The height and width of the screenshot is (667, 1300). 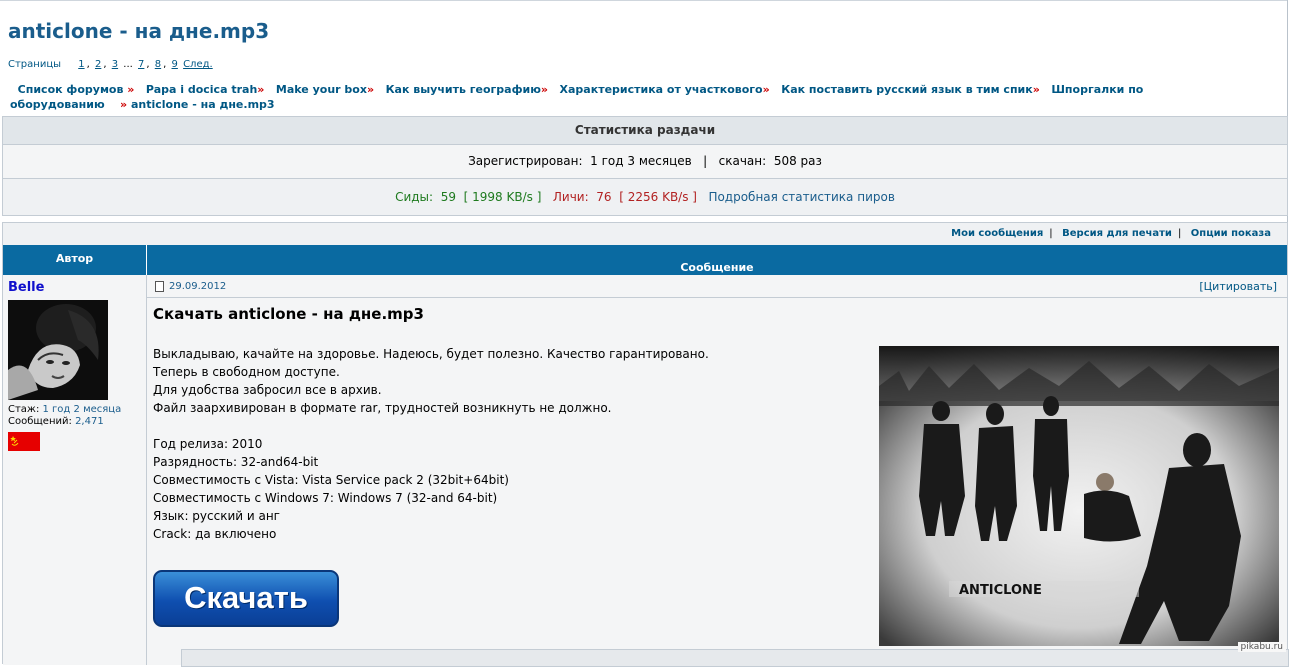 What do you see at coordinates (197, 286) in the screenshot?
I see `post-date: 29.09.2012` at bounding box center [197, 286].